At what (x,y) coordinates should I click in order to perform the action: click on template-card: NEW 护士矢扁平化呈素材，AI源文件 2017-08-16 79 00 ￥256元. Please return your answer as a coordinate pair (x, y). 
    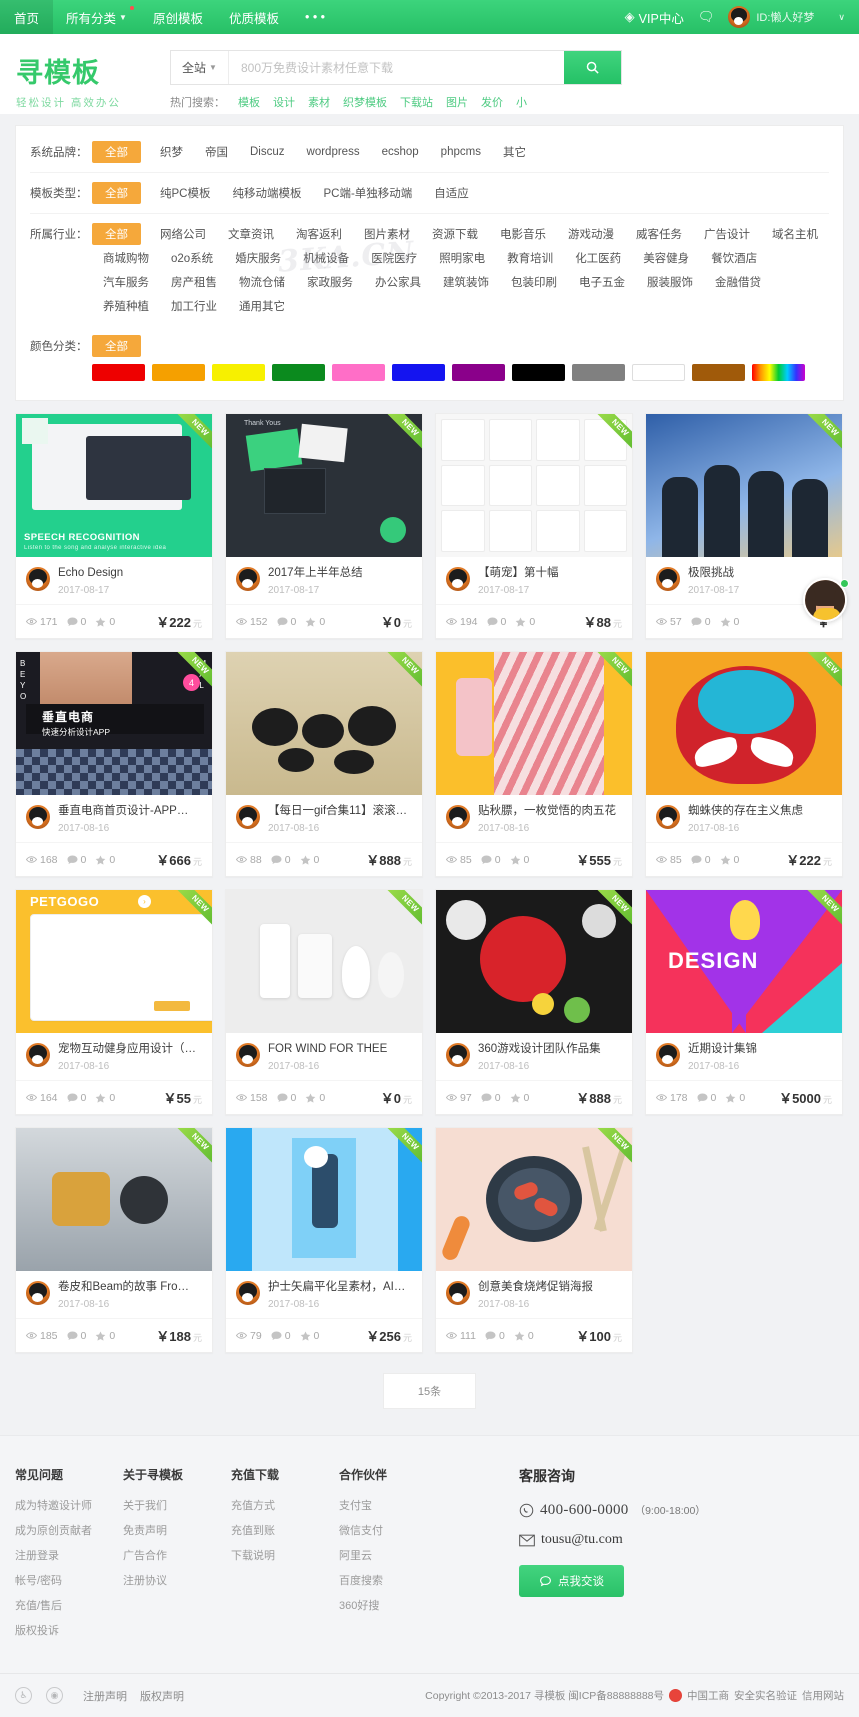
    Looking at the image, I should click on (324, 1240).